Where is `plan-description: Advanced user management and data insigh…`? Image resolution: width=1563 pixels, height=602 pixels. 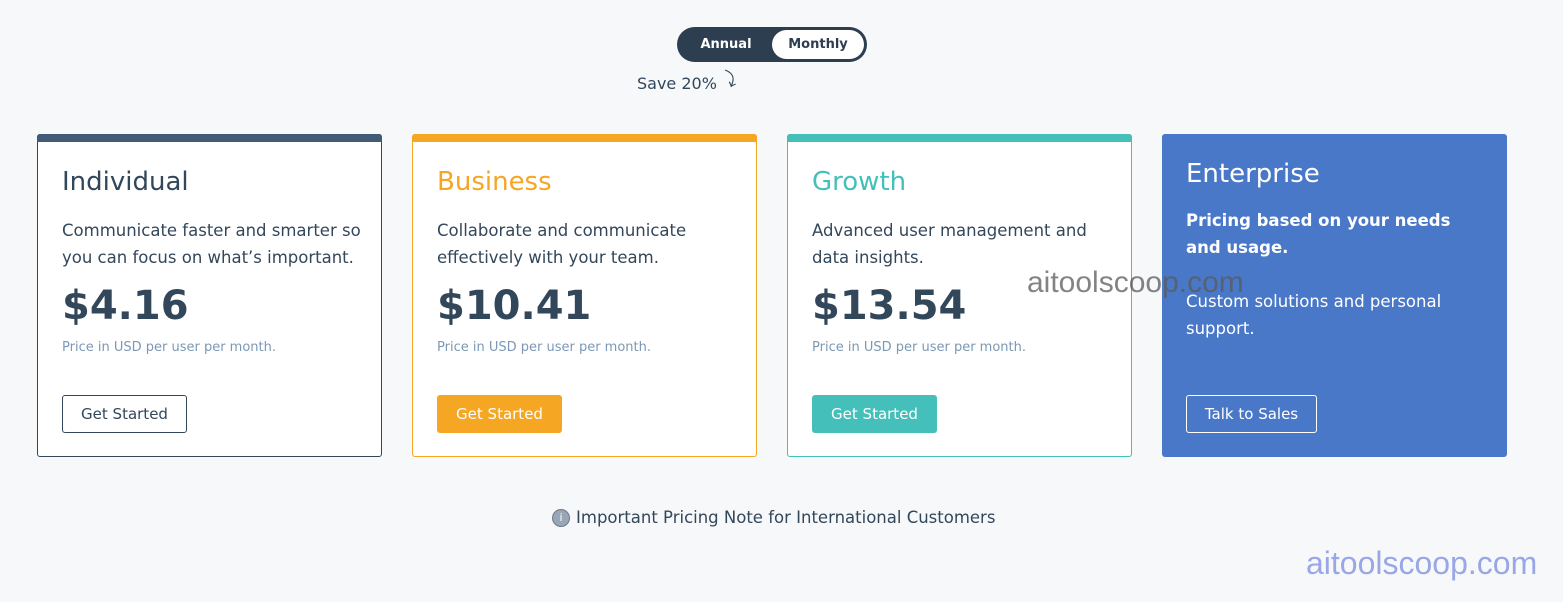
plan-description: Advanced user management and data insigh… is located at coordinates (949, 244).